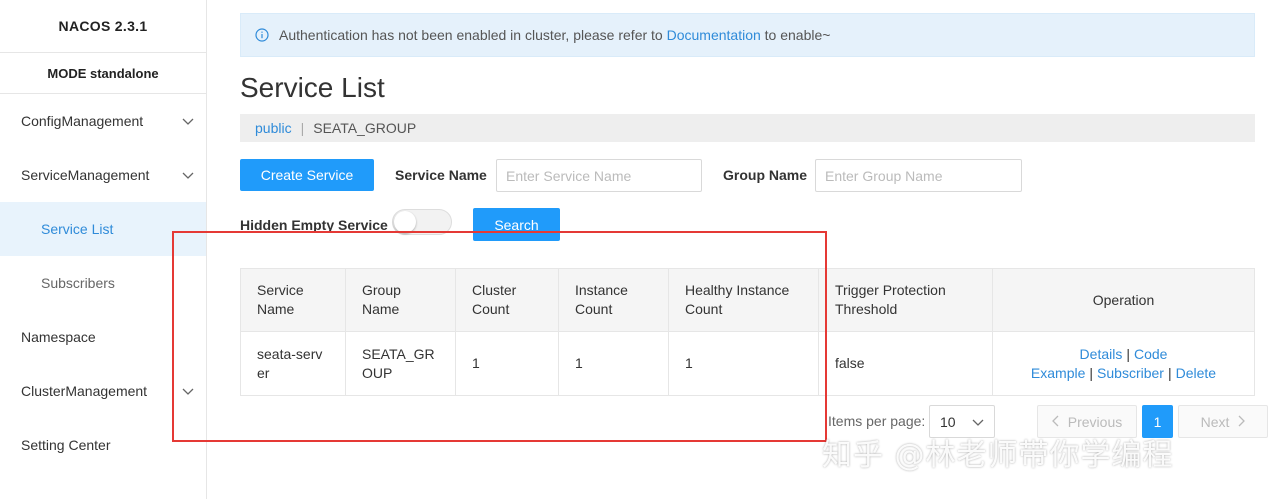  I want to click on header-trigger-protection-threshold: Trigger Protection Threshold, so click(906, 300).